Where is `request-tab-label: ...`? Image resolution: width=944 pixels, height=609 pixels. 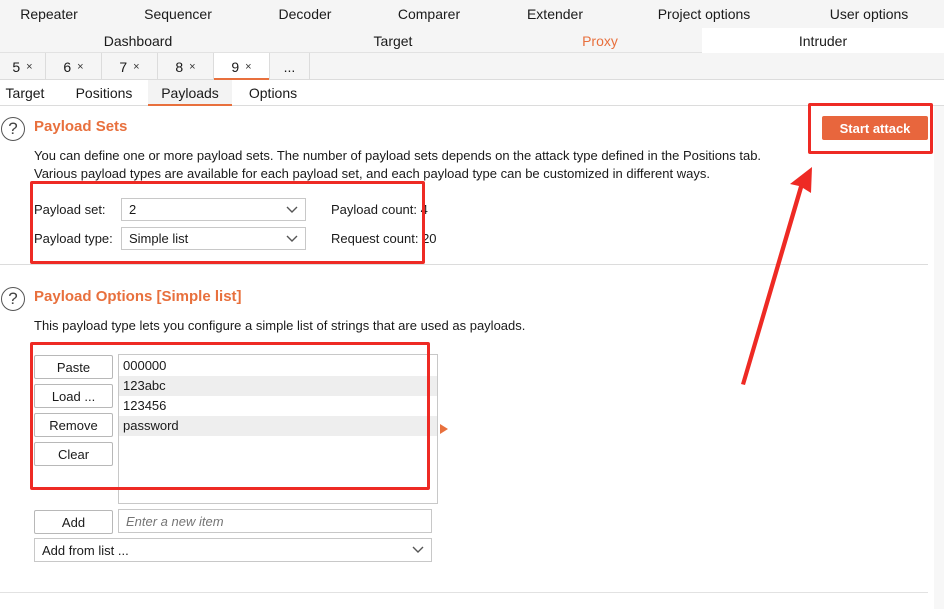
request-tab-label: ... is located at coordinates (289, 66).